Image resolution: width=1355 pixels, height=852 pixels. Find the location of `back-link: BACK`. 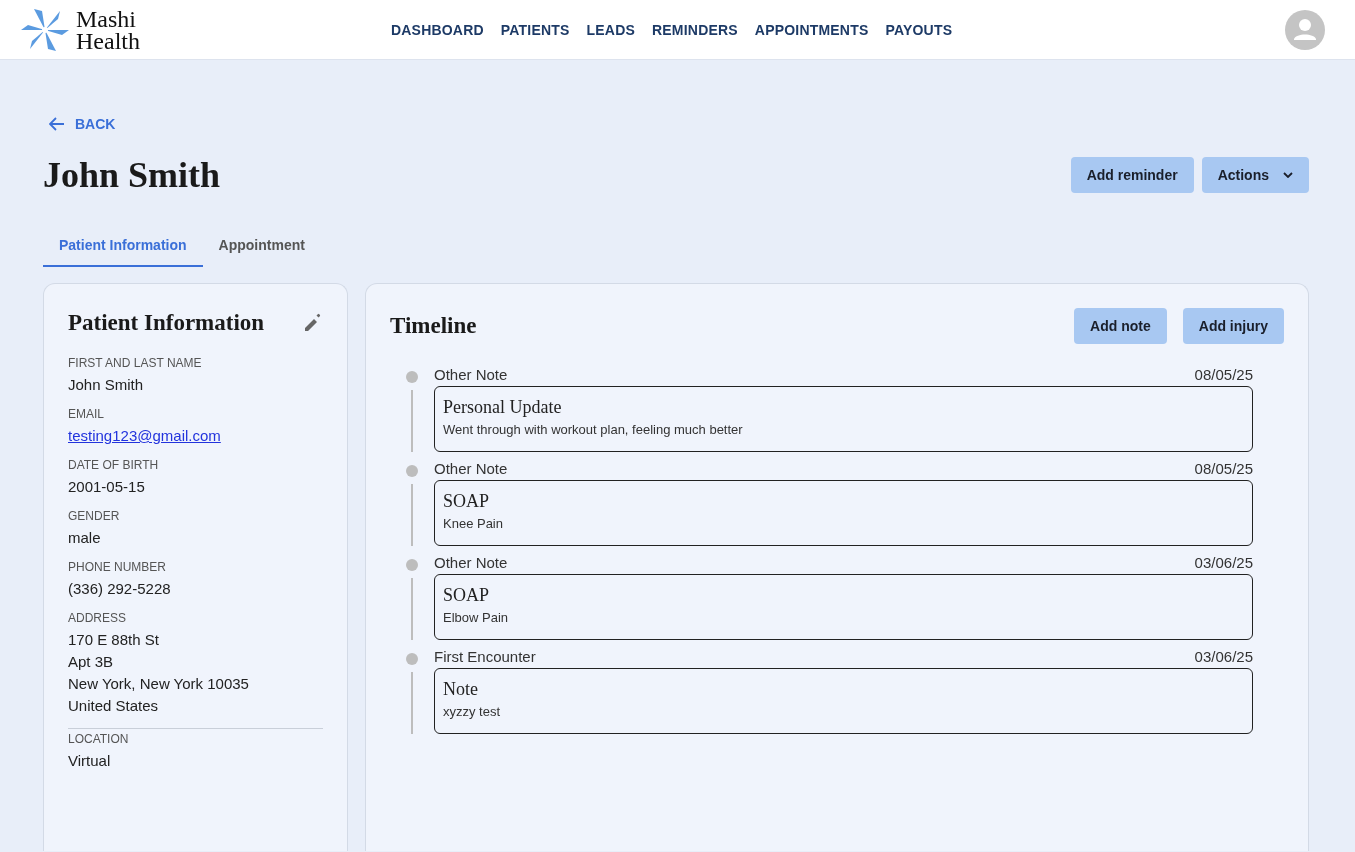

back-link: BACK is located at coordinates (82, 124).